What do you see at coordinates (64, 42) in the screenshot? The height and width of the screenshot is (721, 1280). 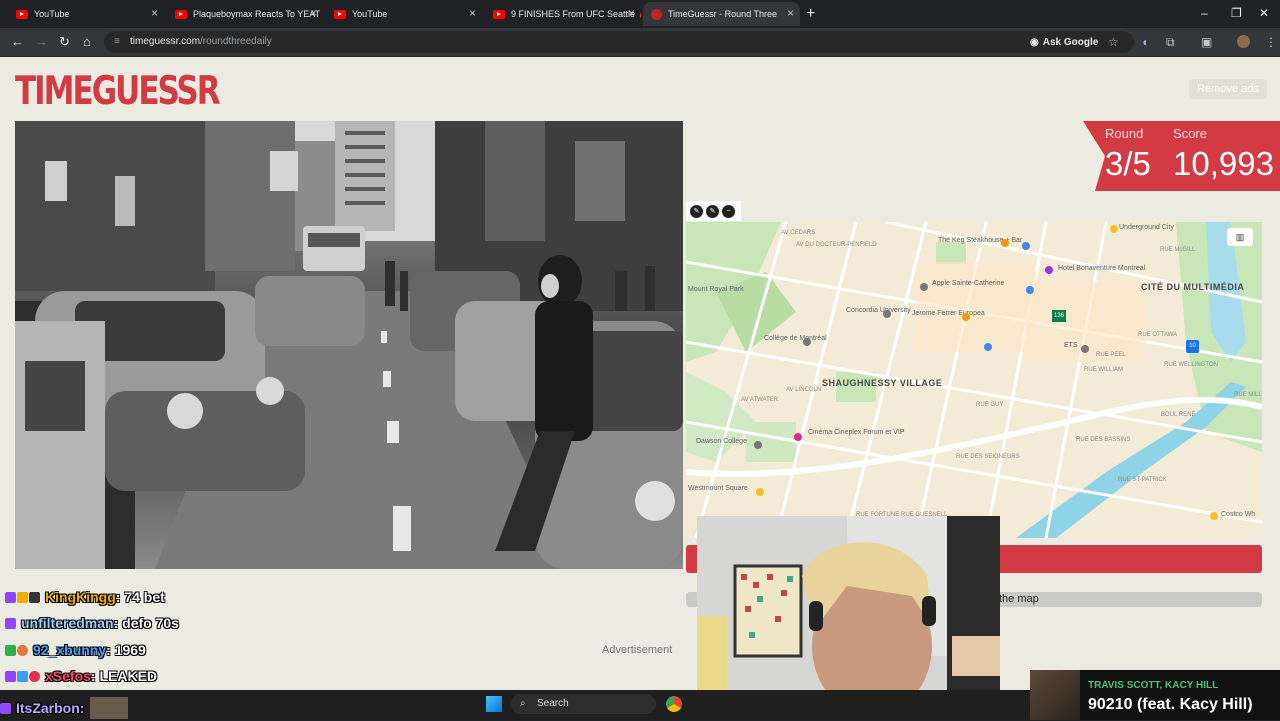 I see `reload-icon: ↻` at bounding box center [64, 42].